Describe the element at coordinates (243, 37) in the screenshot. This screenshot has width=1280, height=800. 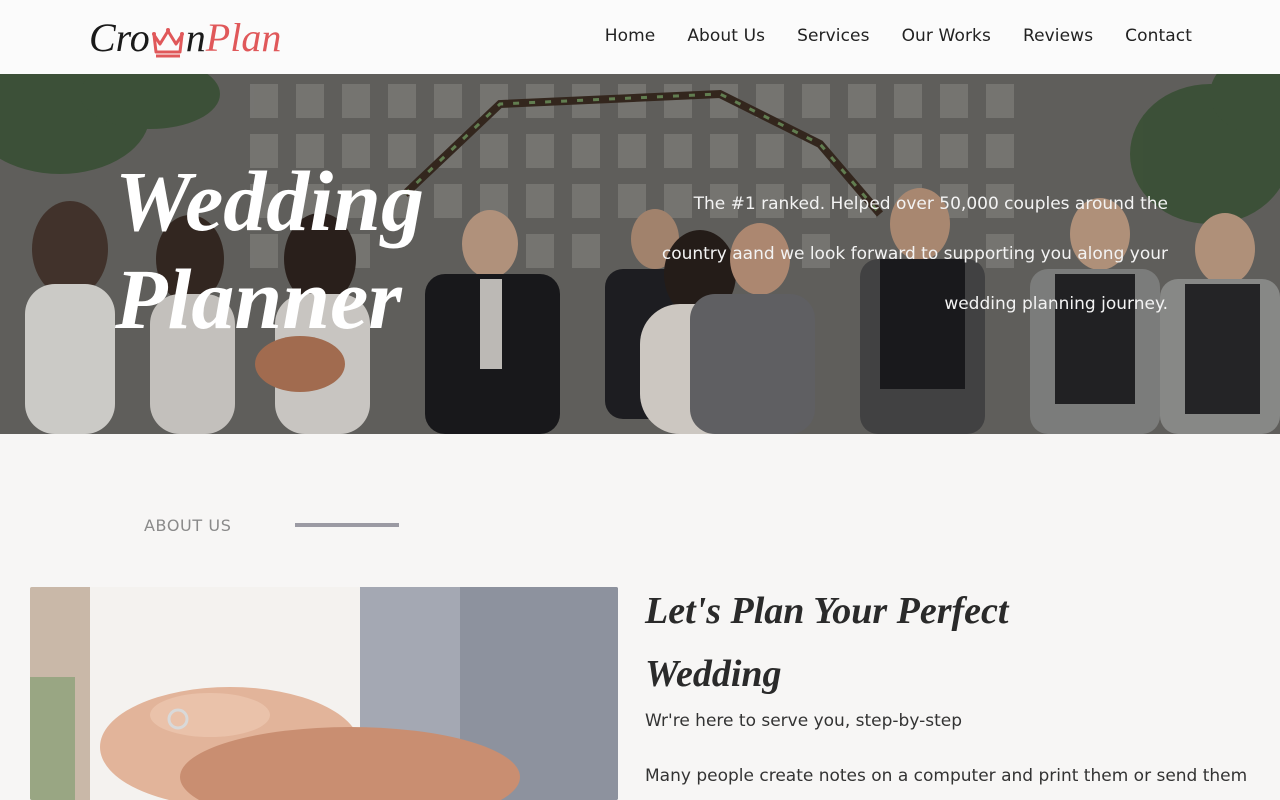
I see `logo-text-plan: Plan` at that location.